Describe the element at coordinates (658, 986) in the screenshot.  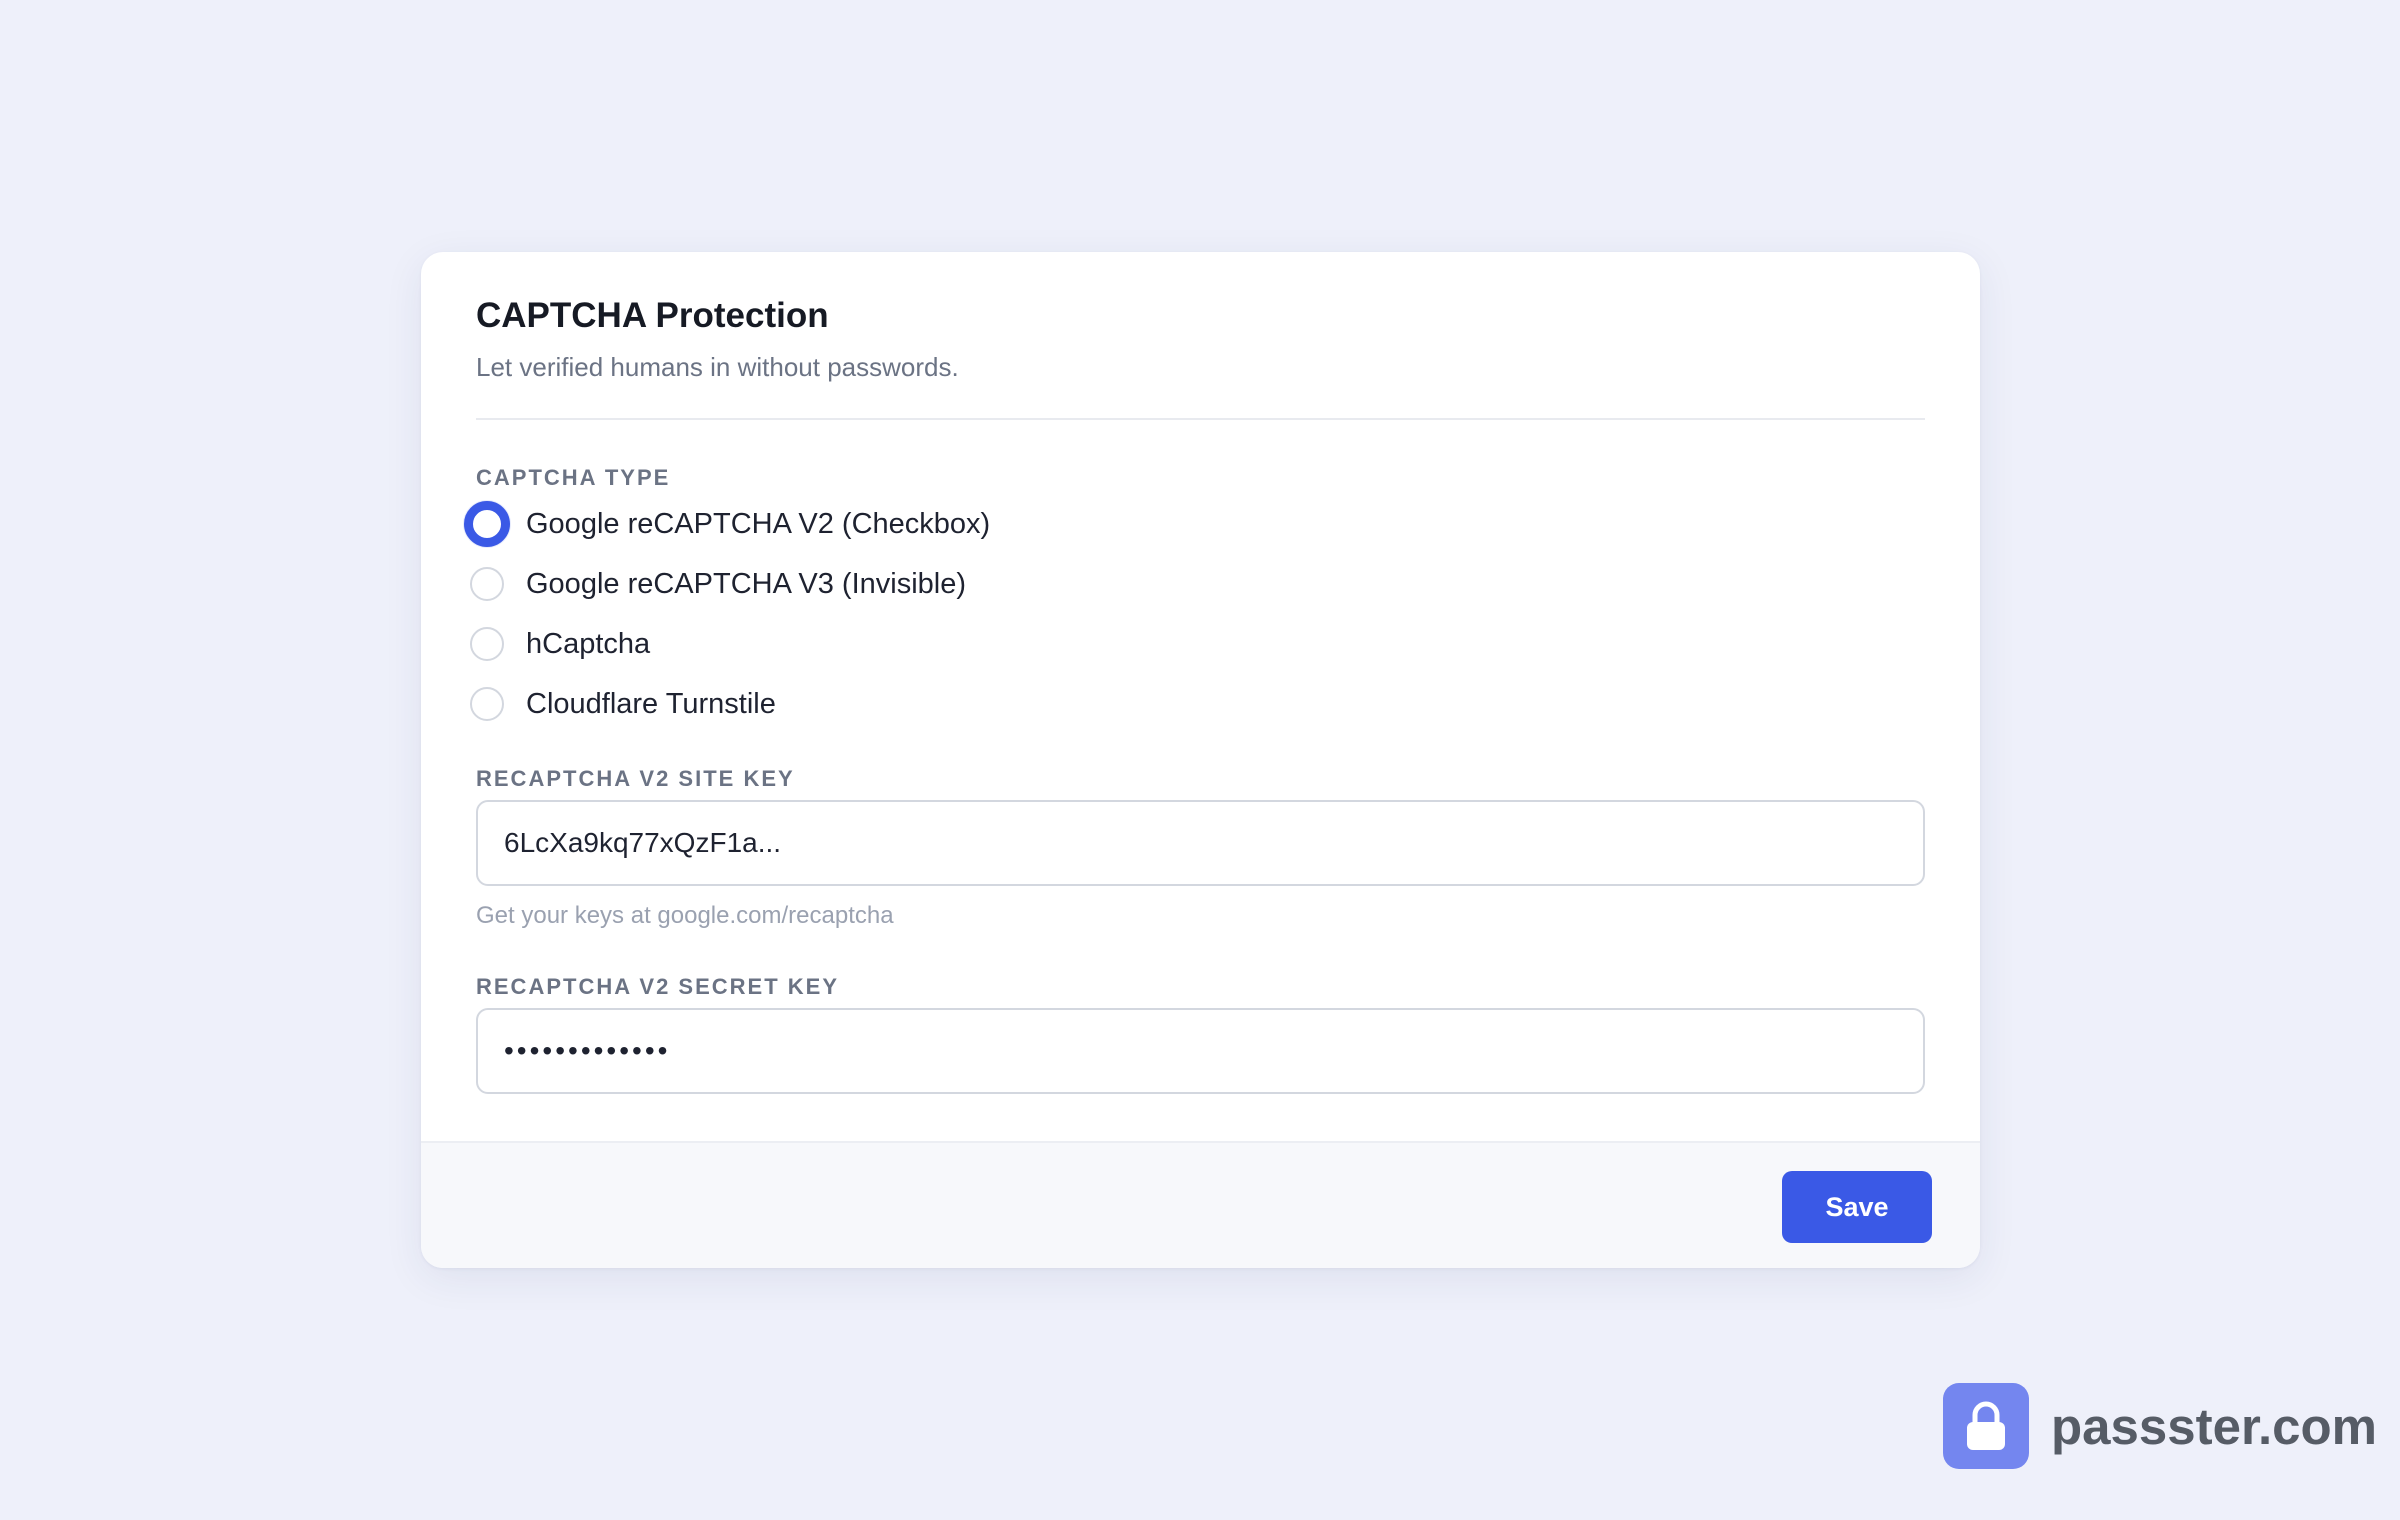
I see `secret-key-label: RECAPTCHA V2 SECRET KEY` at that location.